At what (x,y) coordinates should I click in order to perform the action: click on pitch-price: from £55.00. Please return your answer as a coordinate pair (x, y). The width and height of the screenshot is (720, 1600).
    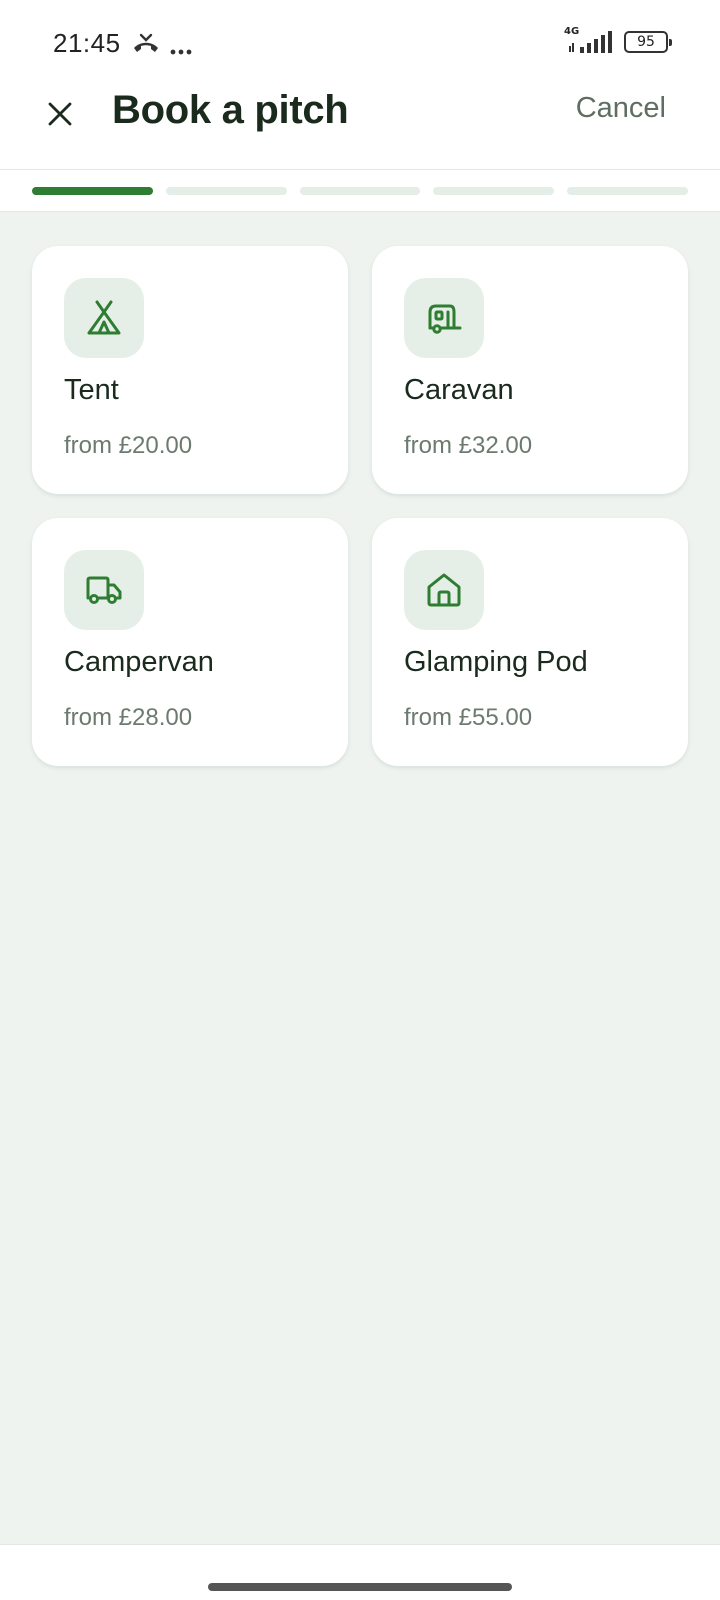
    Looking at the image, I should click on (468, 717).